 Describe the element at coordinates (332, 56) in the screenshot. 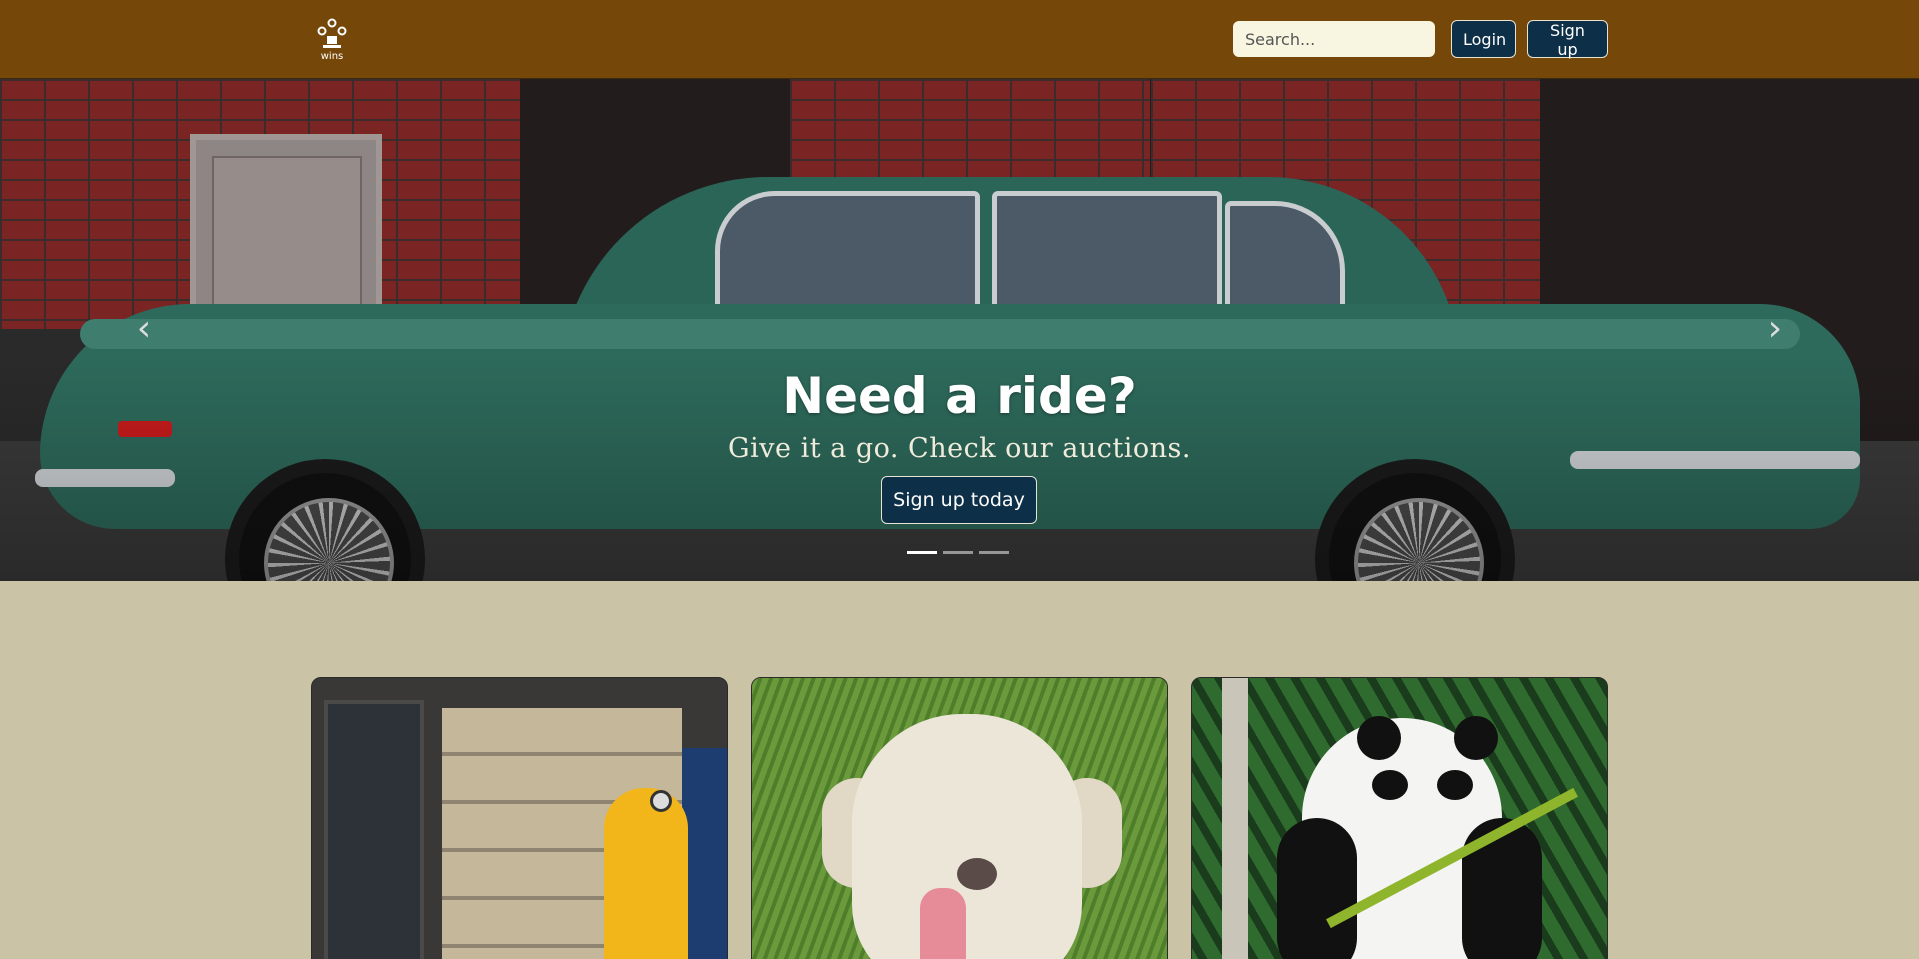

I see `logo-text: wins` at that location.